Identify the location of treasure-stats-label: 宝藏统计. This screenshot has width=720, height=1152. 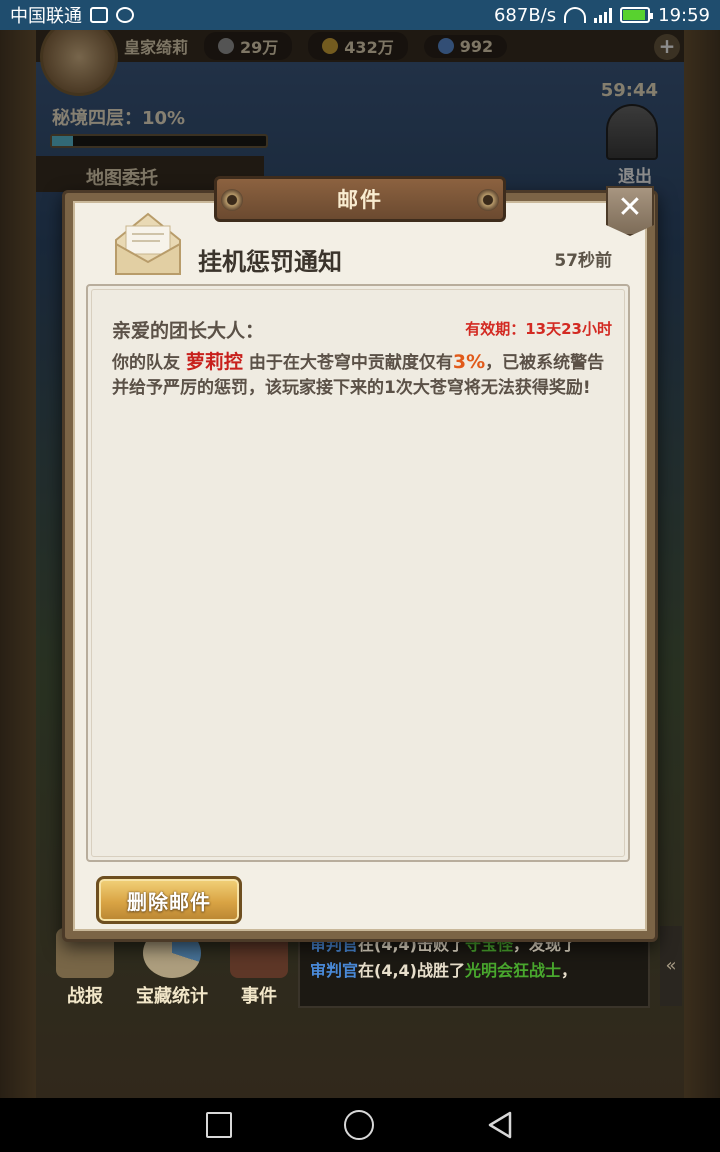
(172, 996).